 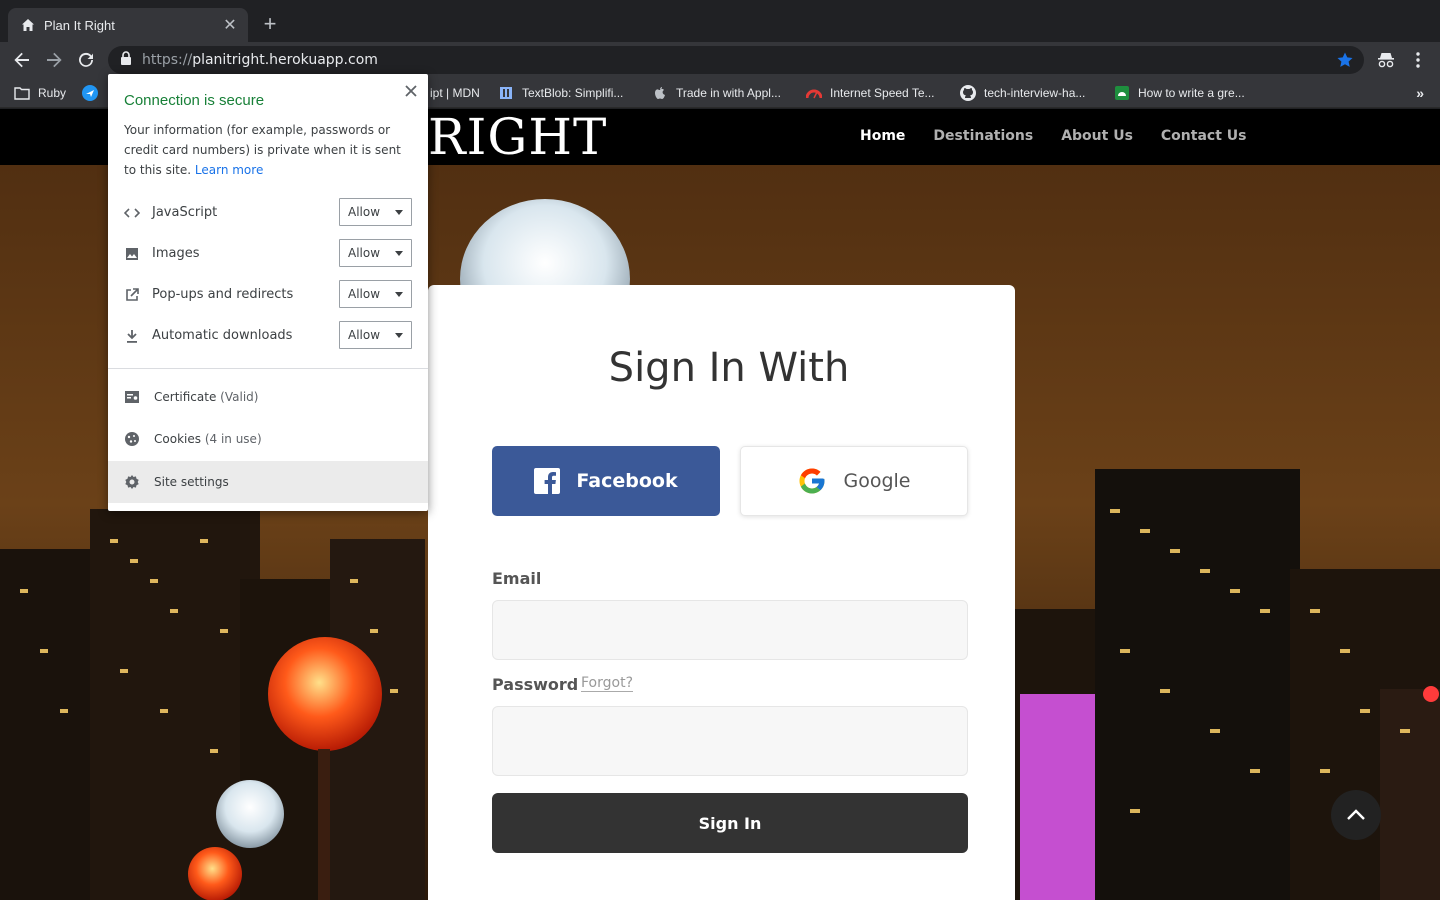 What do you see at coordinates (268, 213) in the screenshot?
I see `permission-javascript: JavaScript Allow` at bounding box center [268, 213].